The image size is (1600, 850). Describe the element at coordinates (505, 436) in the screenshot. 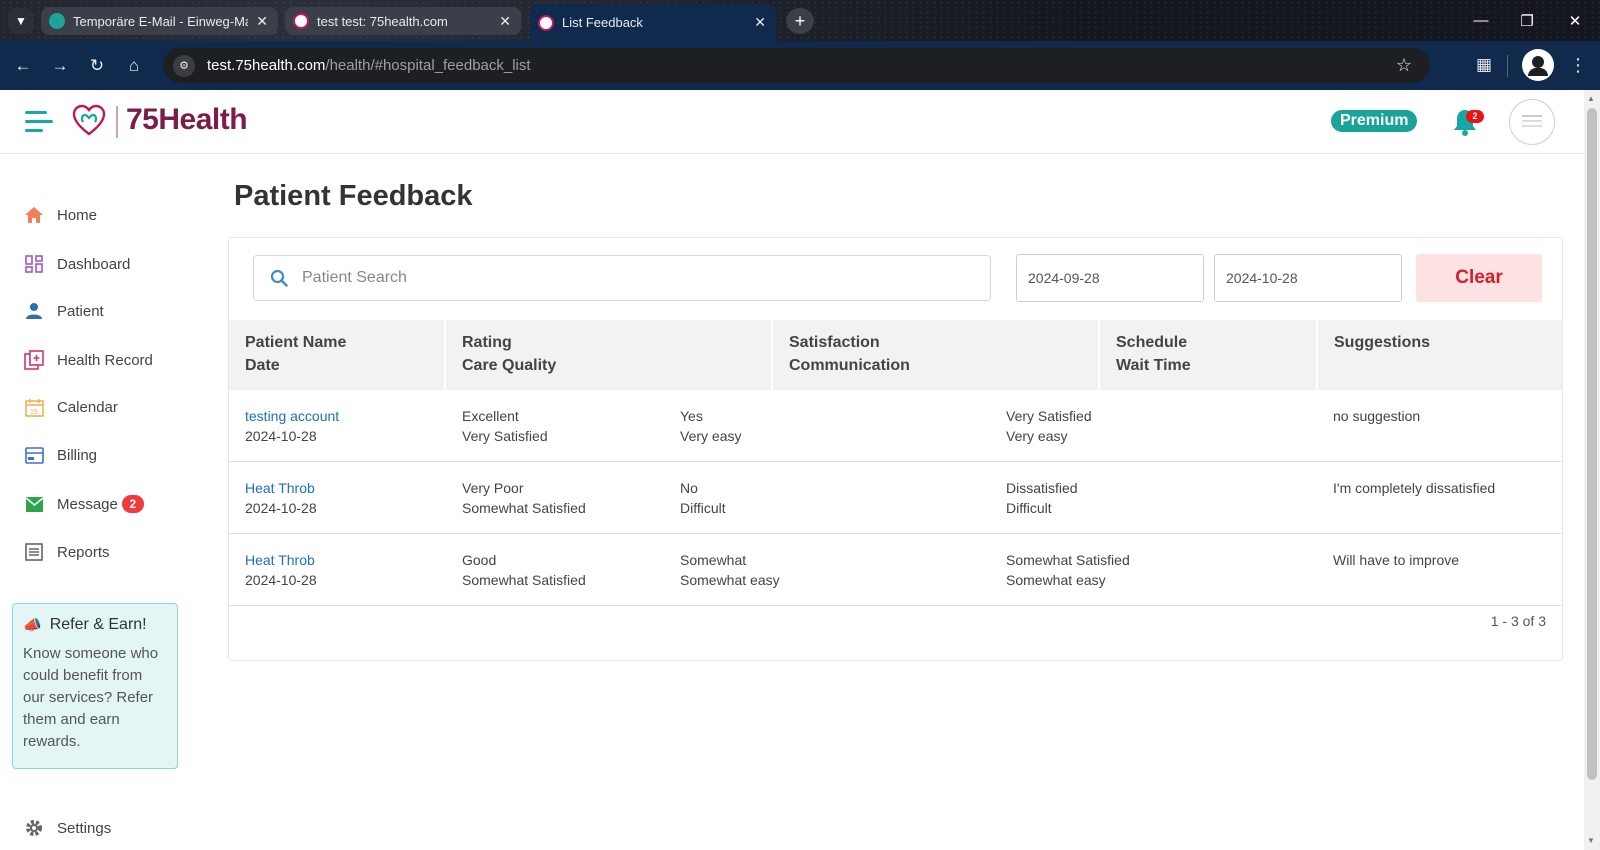

I see `care-quality-value: Very Satisfied` at that location.